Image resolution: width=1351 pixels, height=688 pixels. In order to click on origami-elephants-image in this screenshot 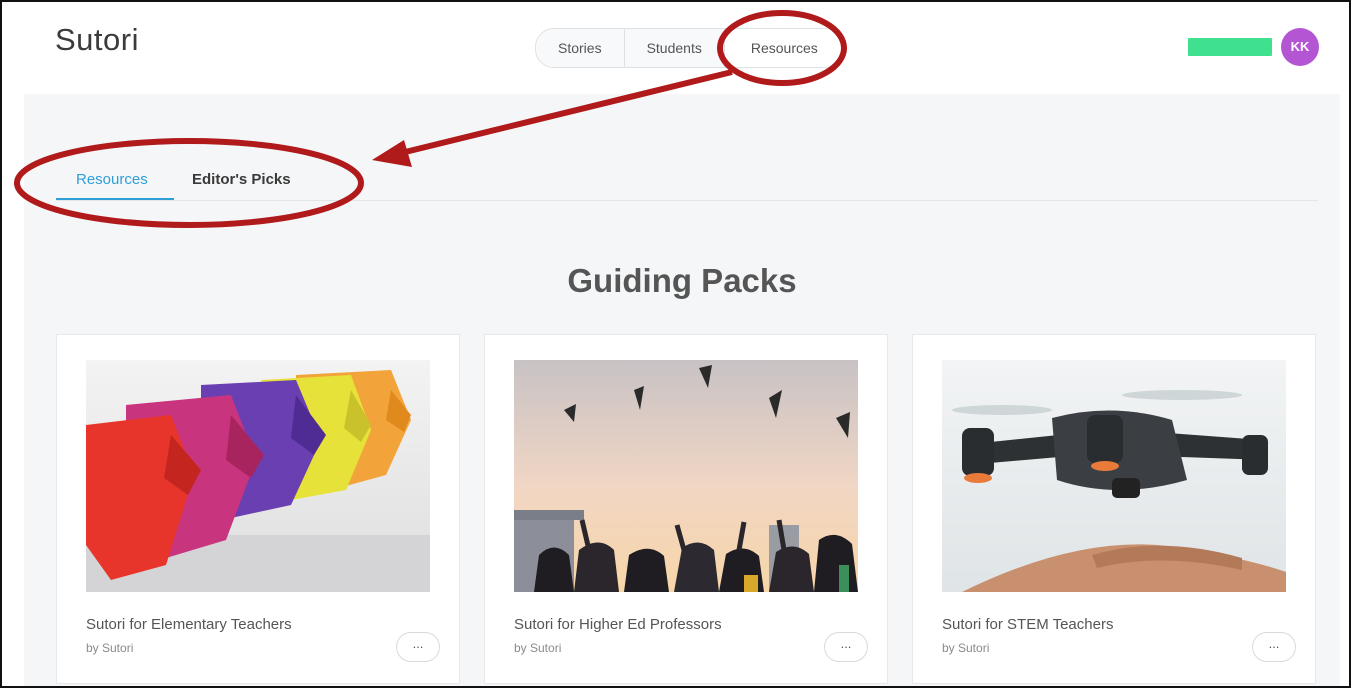, I will do `click(258, 476)`.